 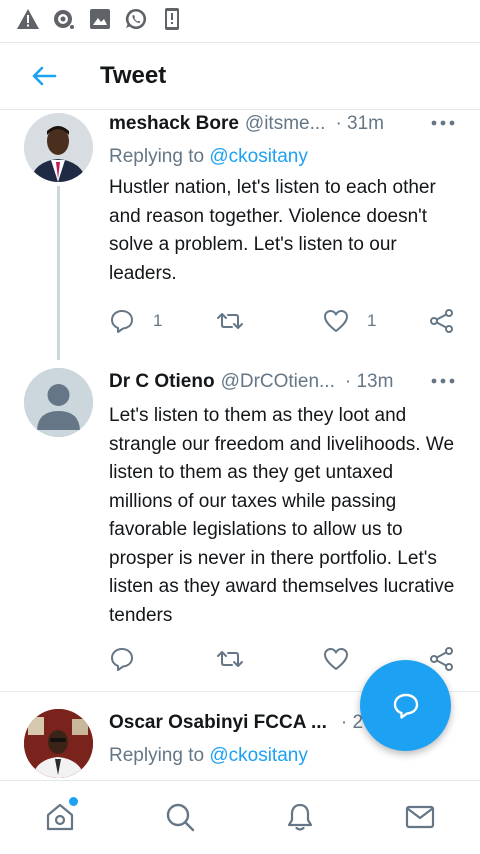 I want to click on default-avatar-icon, so click(x=58, y=402).